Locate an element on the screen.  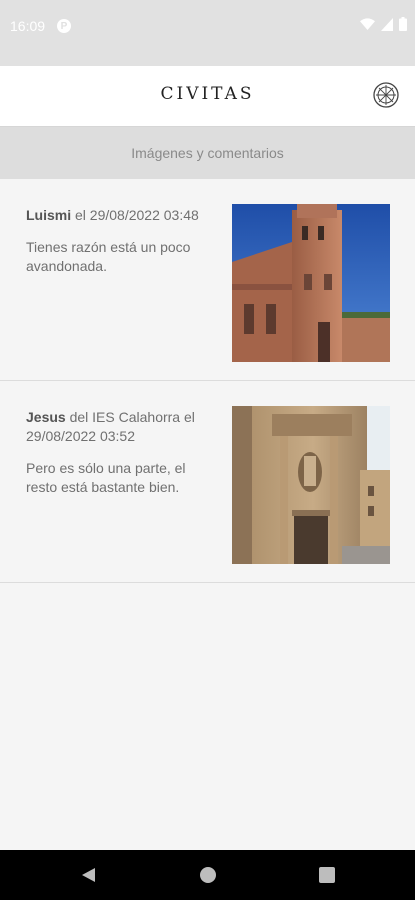
comment-body: Tienes razón está un poco avandonada. is located at coordinates (108, 256).